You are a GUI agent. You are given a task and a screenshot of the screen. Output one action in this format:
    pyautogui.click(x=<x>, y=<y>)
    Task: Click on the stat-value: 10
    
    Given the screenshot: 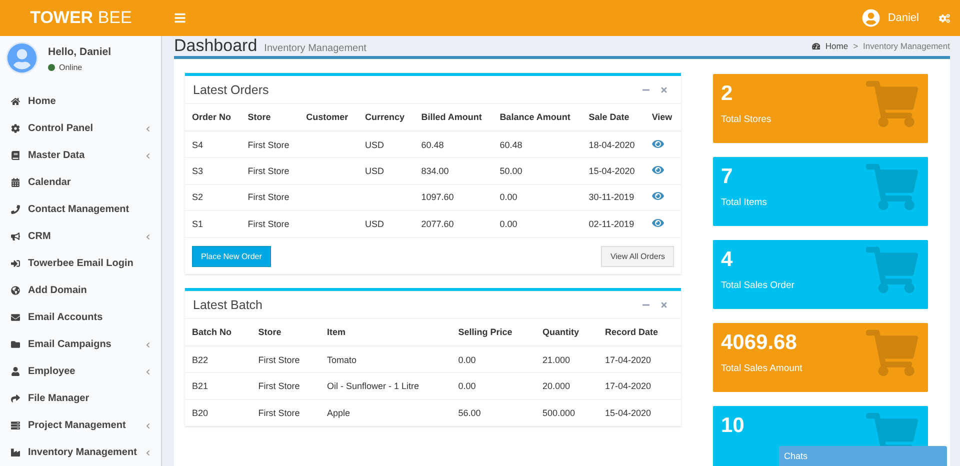 What is the action you would take?
    pyautogui.click(x=733, y=426)
    